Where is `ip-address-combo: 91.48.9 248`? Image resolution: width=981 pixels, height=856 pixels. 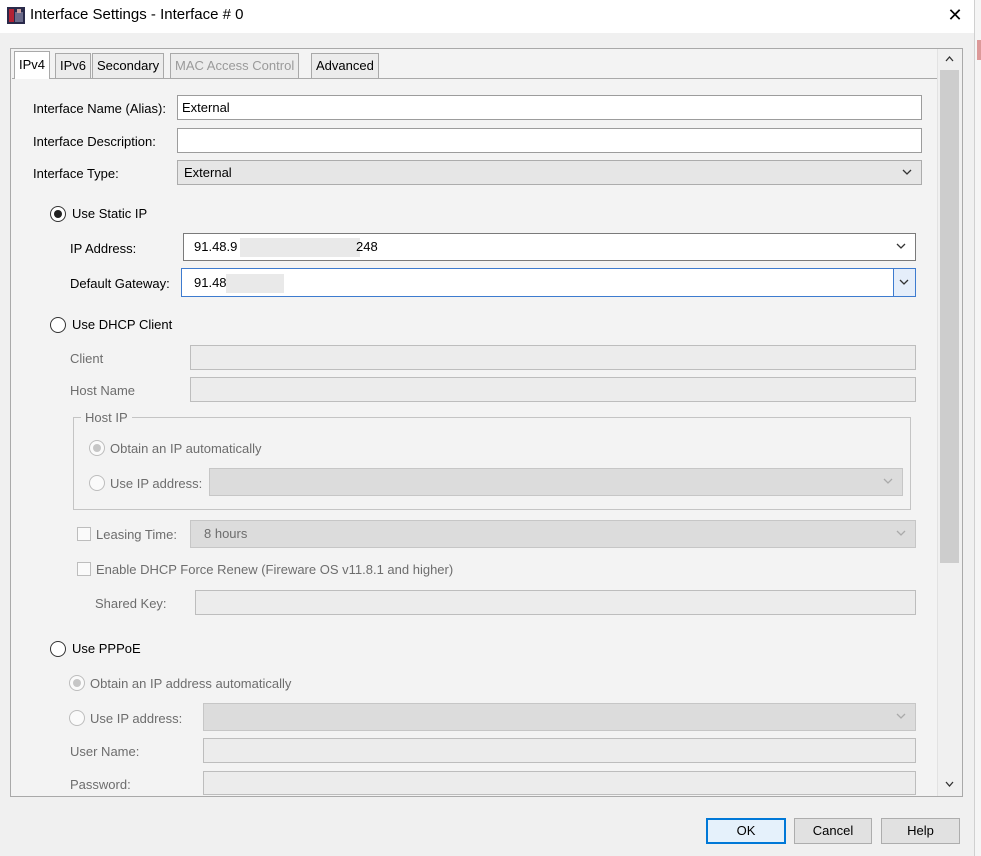 ip-address-combo: 91.48.9 248 is located at coordinates (549, 247).